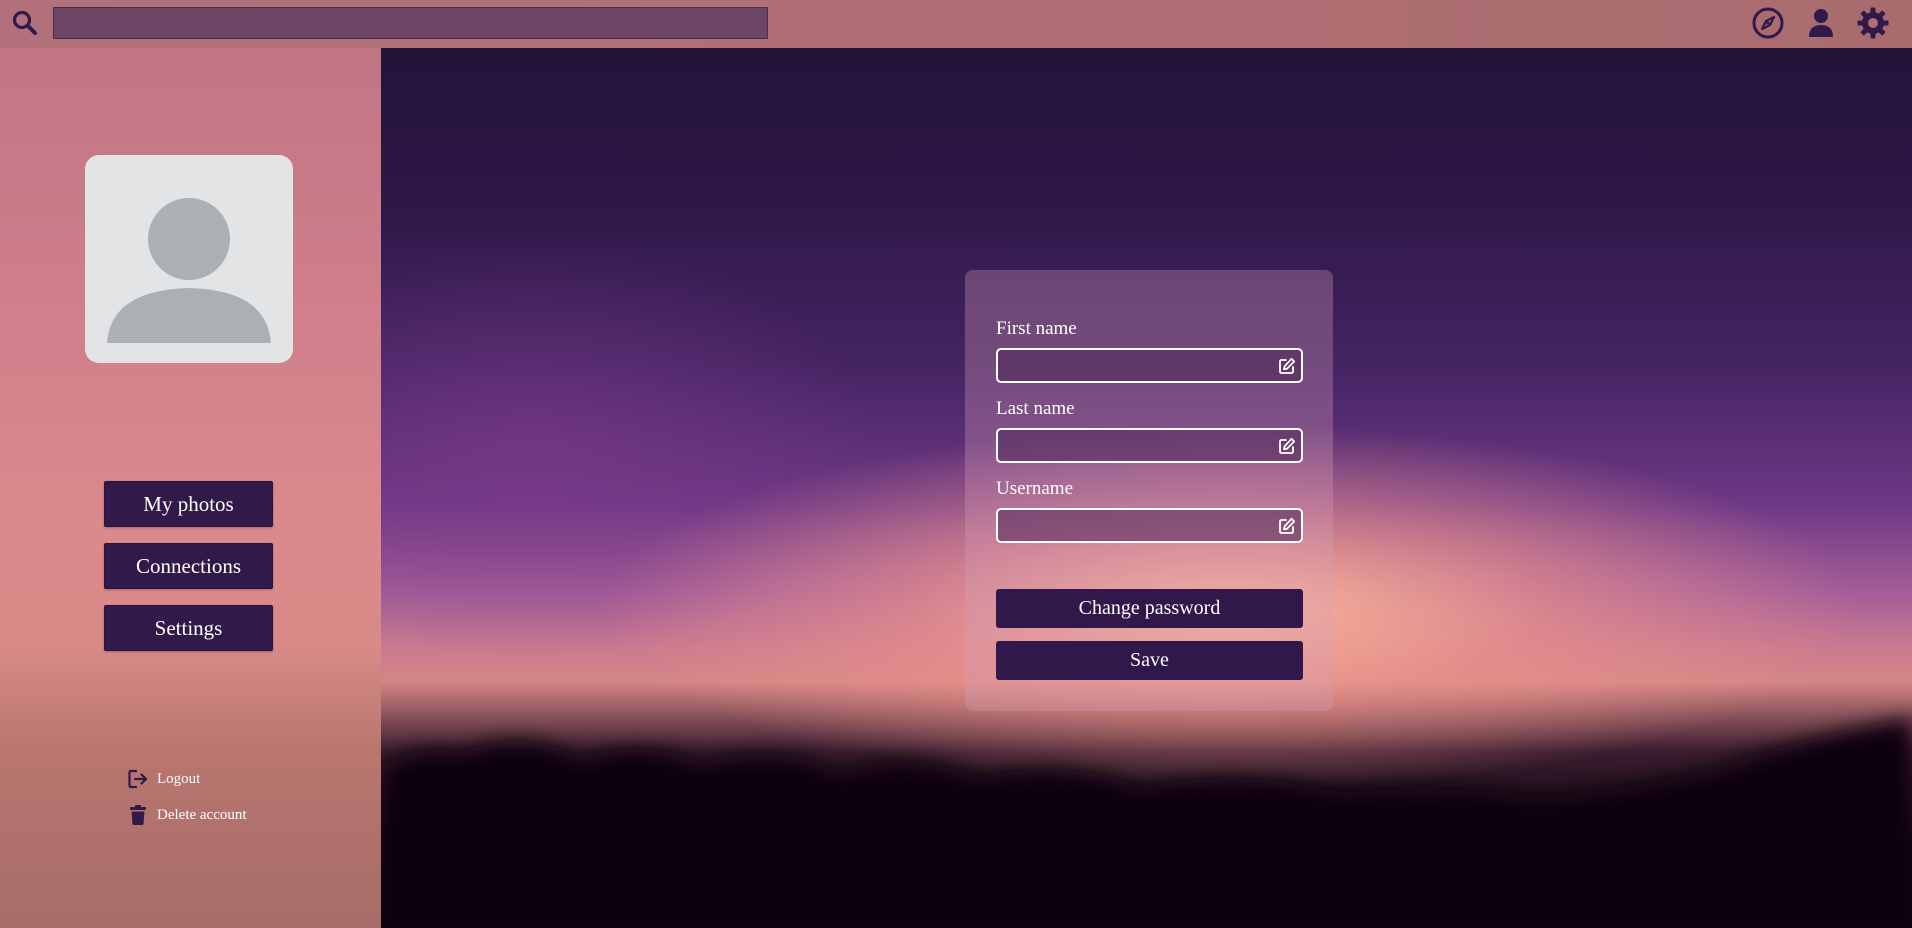 The width and height of the screenshot is (1912, 928). I want to click on search-input, so click(410, 23).